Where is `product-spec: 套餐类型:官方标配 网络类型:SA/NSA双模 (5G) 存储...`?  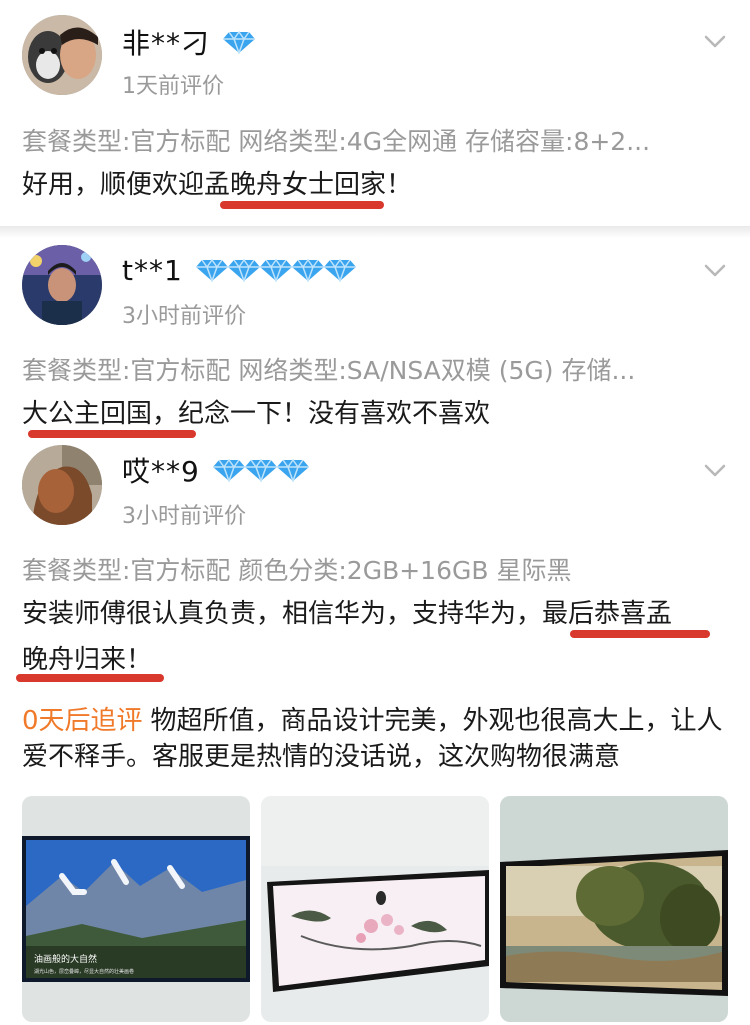
product-spec: 套餐类型:官方标配 网络类型:SA/NSA双模 (5G) 存储... is located at coordinates (329, 370).